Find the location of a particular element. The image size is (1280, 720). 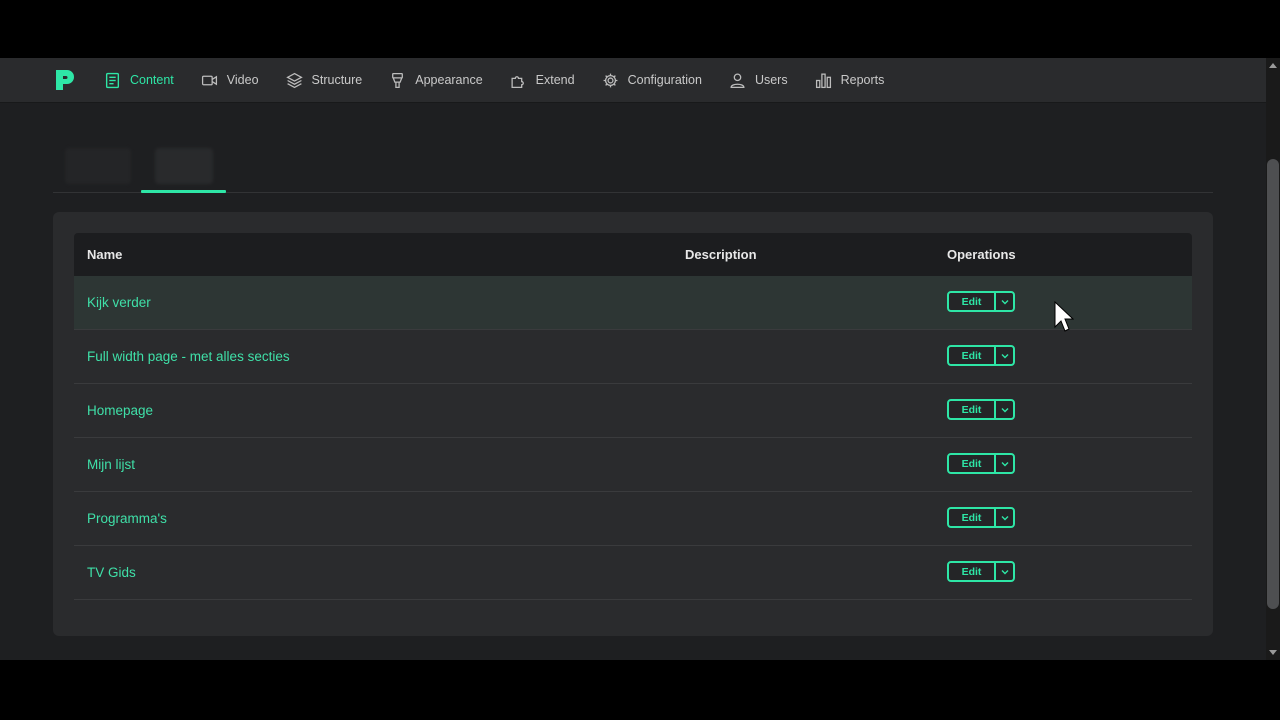

nav-item-appearance: Appearance is located at coordinates (436, 80).